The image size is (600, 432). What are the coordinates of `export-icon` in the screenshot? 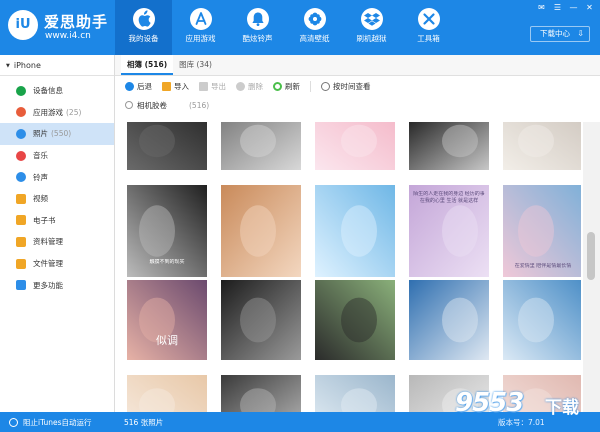 It's located at (203, 86).